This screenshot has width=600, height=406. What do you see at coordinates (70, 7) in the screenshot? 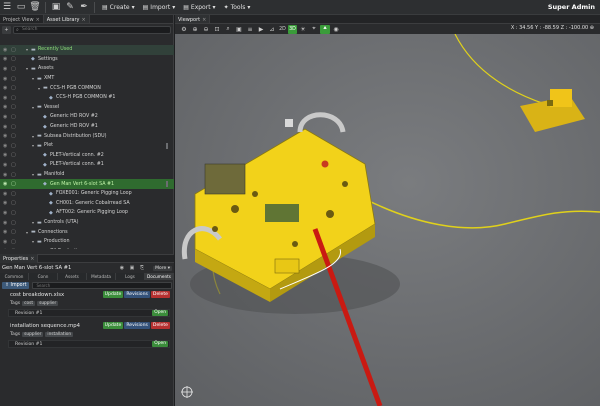
I see `edit-icon: ✎` at bounding box center [70, 7].